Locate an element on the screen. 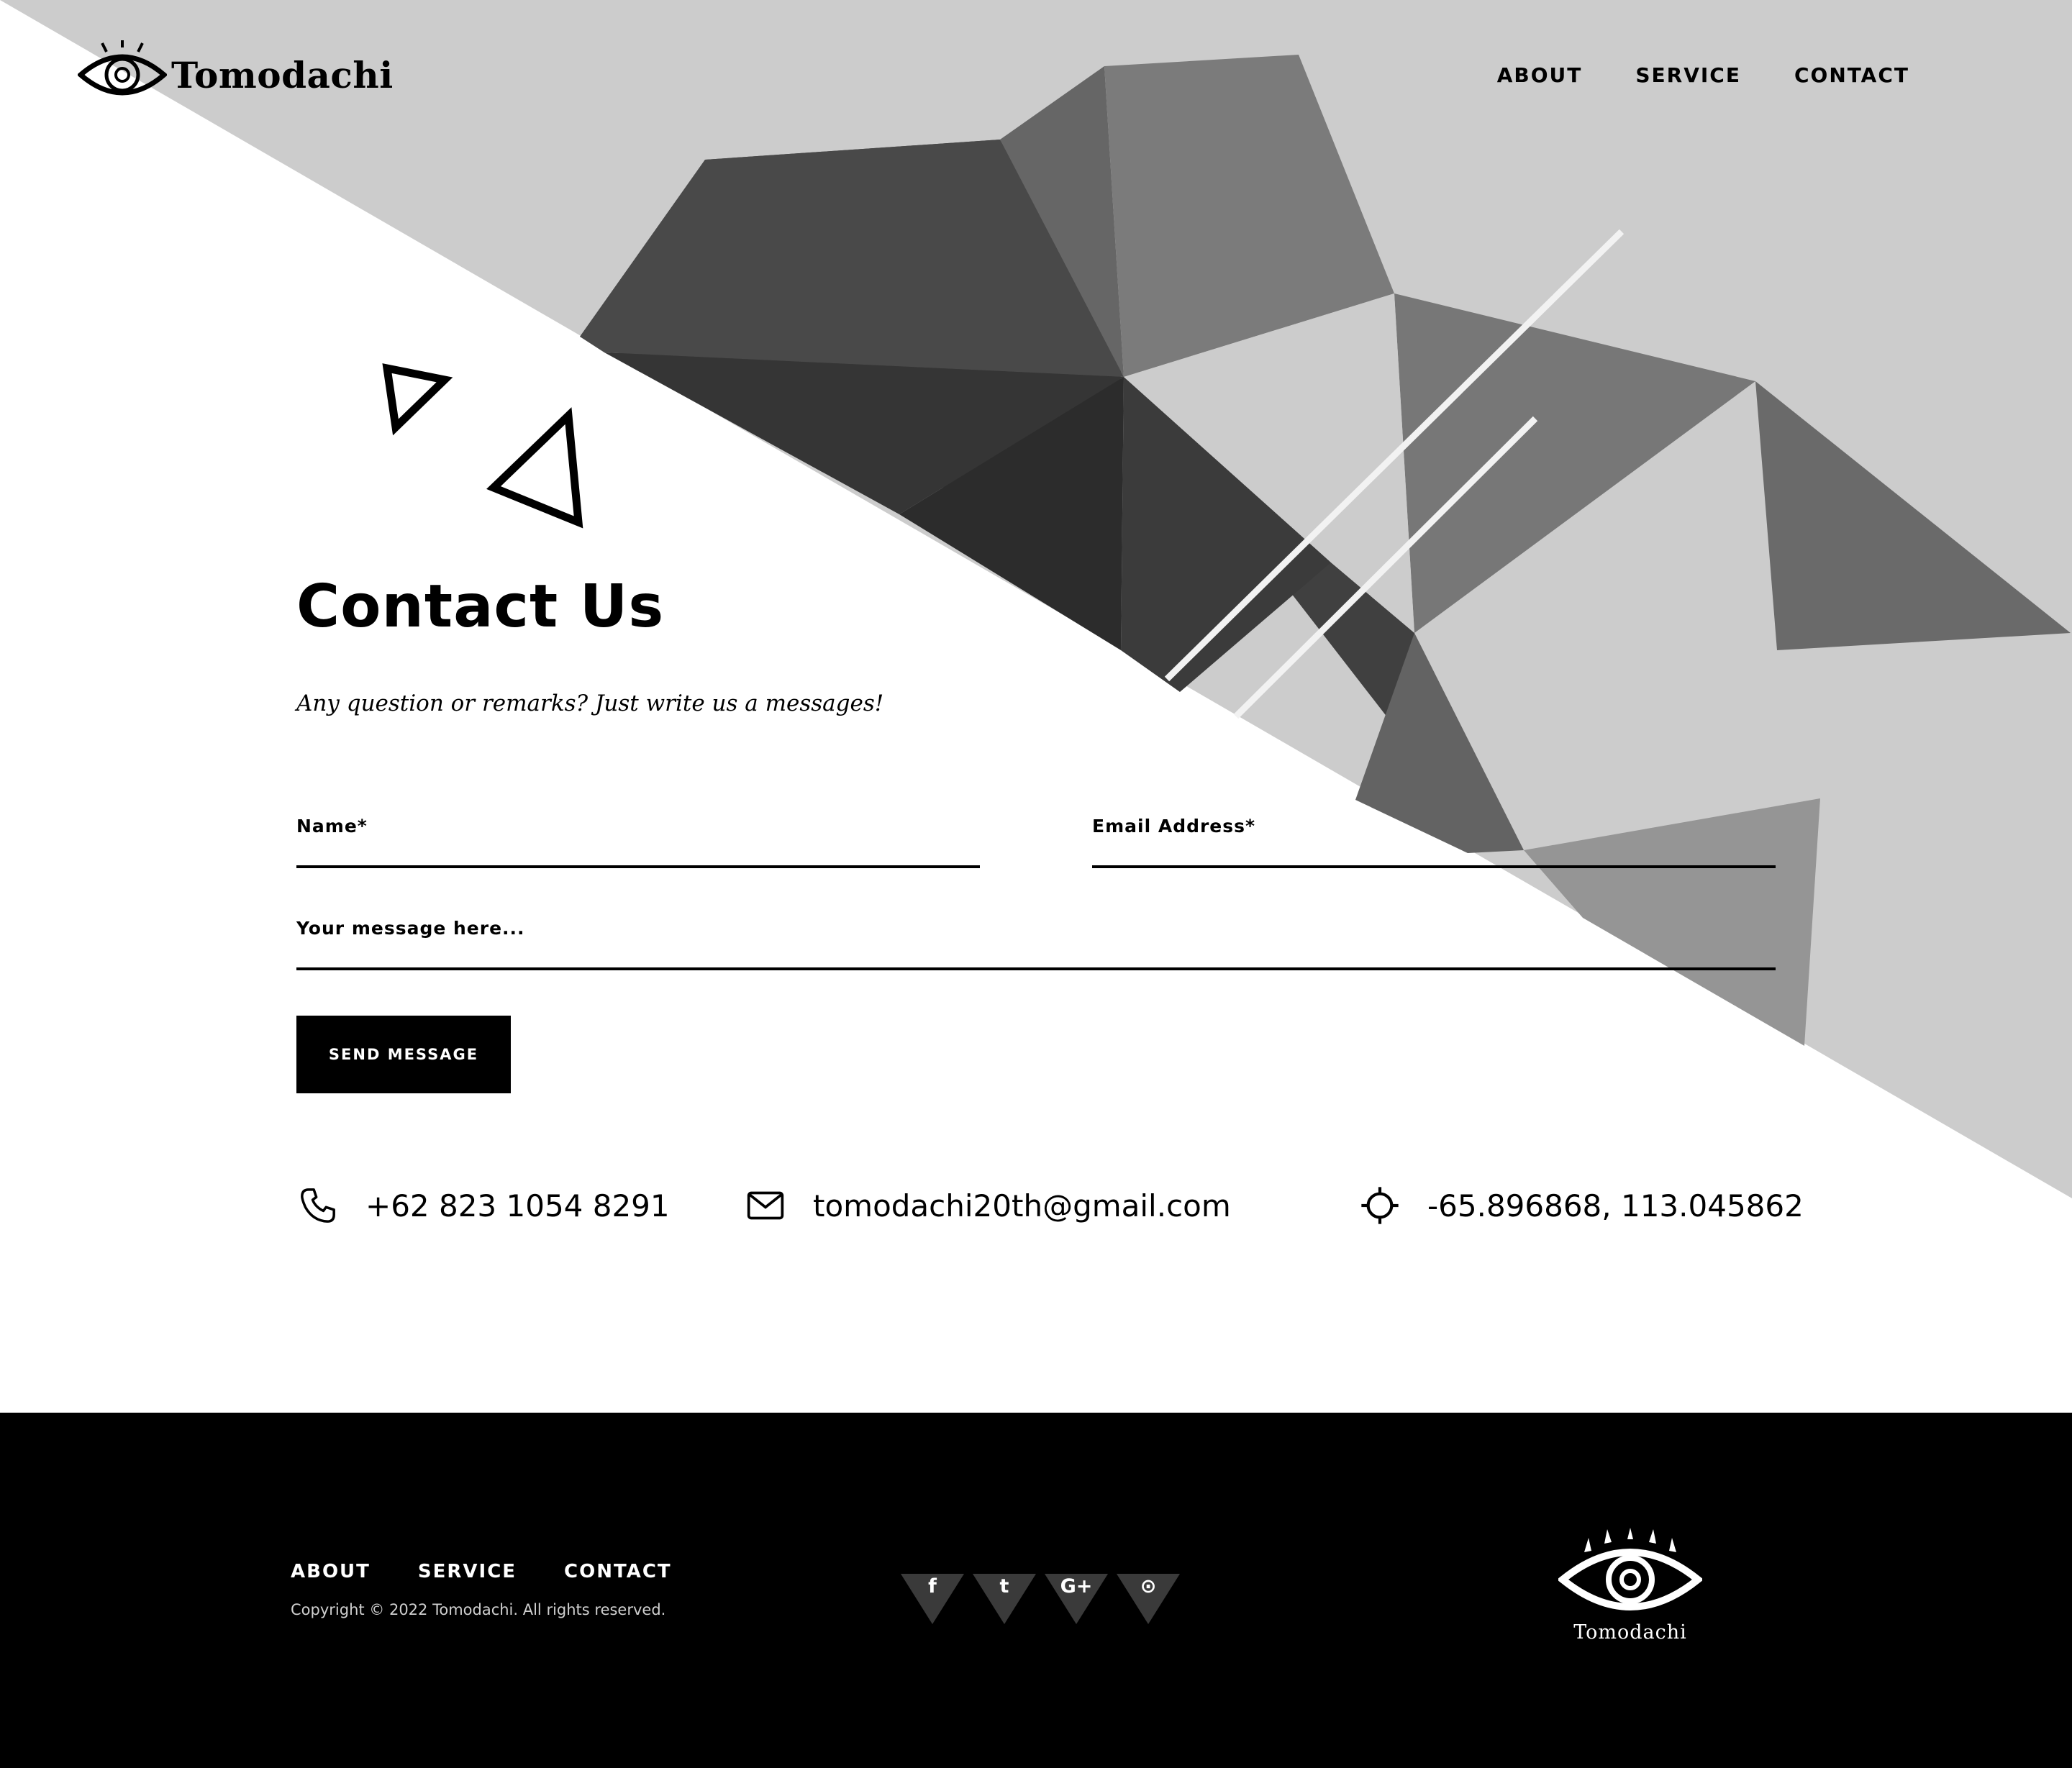  email-text: tomodachi20th@gmail.com is located at coordinates (1022, 1206).